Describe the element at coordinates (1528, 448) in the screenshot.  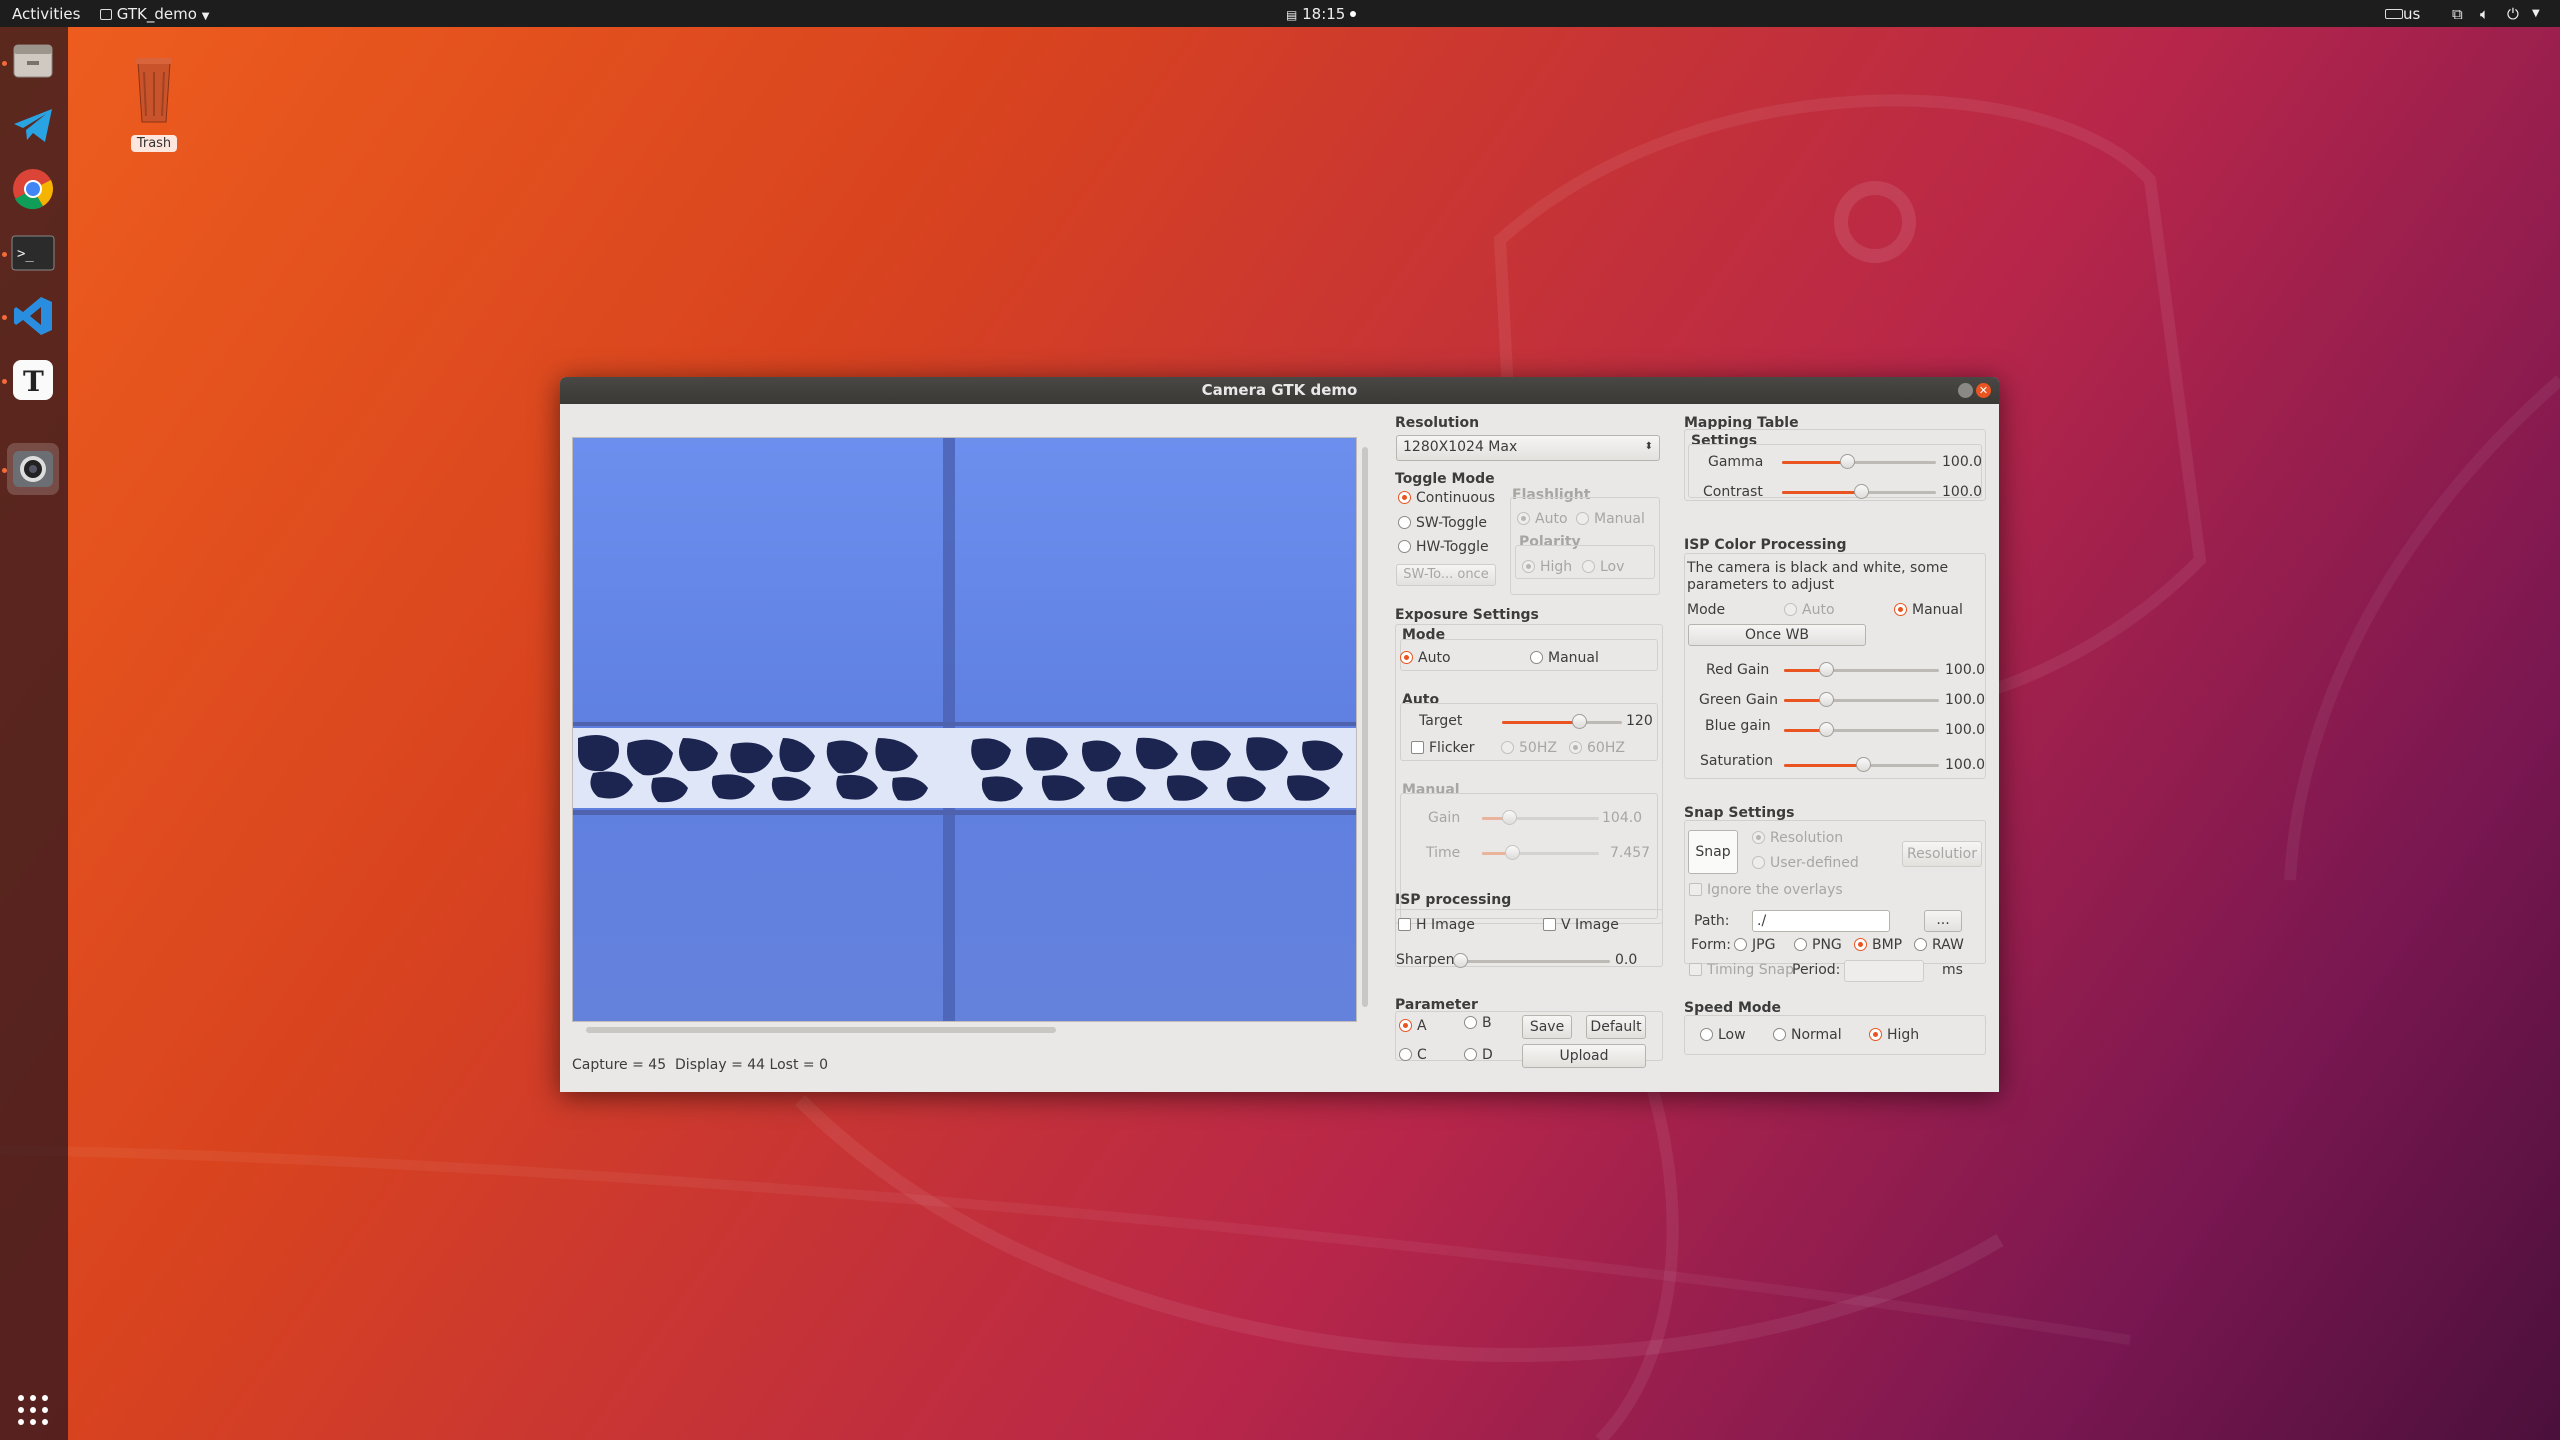
I see `resolution-select: 1280X1024 Max ⬍` at that location.